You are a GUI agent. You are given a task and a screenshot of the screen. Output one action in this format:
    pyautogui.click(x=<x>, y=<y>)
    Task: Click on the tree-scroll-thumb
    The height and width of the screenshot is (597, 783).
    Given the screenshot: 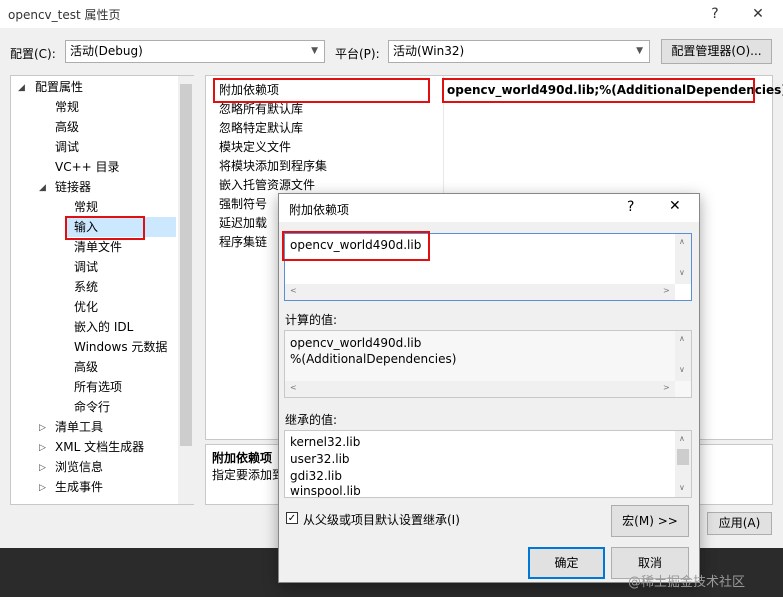 What is the action you would take?
    pyautogui.click(x=186, y=265)
    